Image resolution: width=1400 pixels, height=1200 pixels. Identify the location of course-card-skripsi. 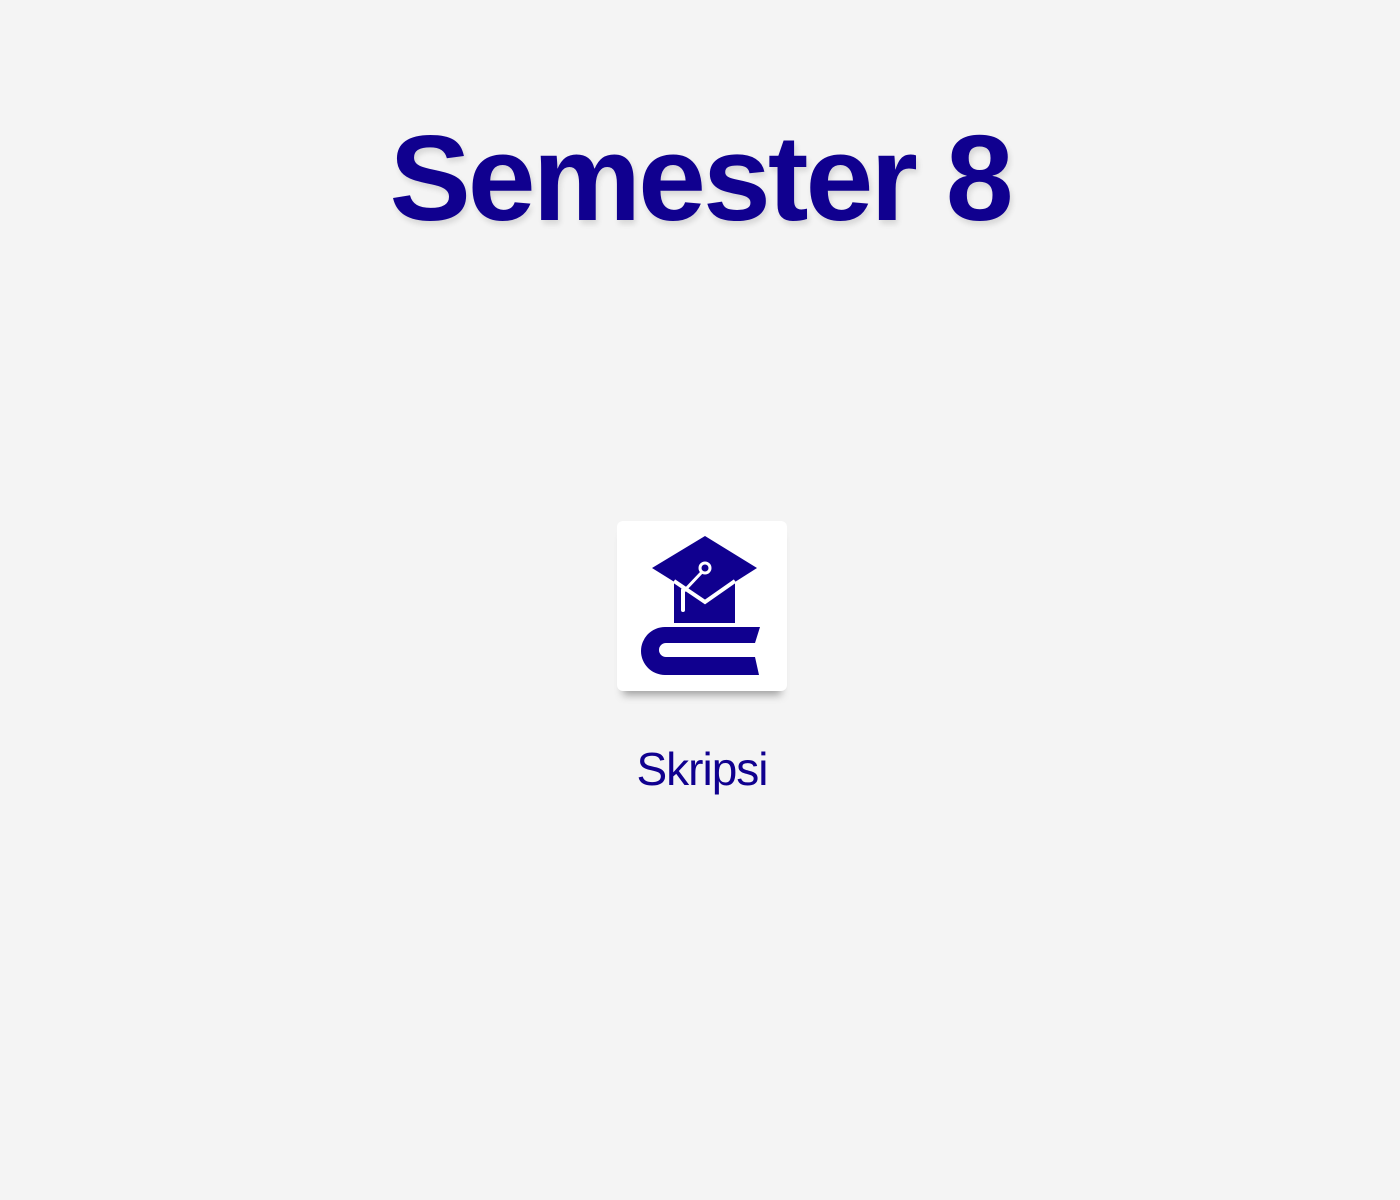
(702, 606).